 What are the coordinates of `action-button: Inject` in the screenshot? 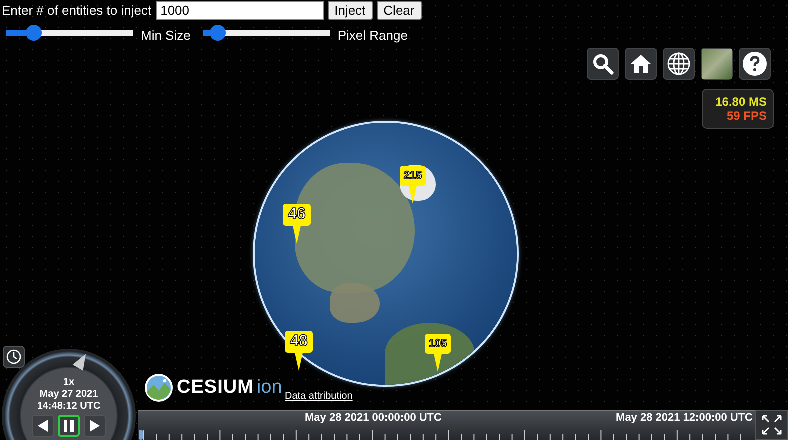 It's located at (350, 10).